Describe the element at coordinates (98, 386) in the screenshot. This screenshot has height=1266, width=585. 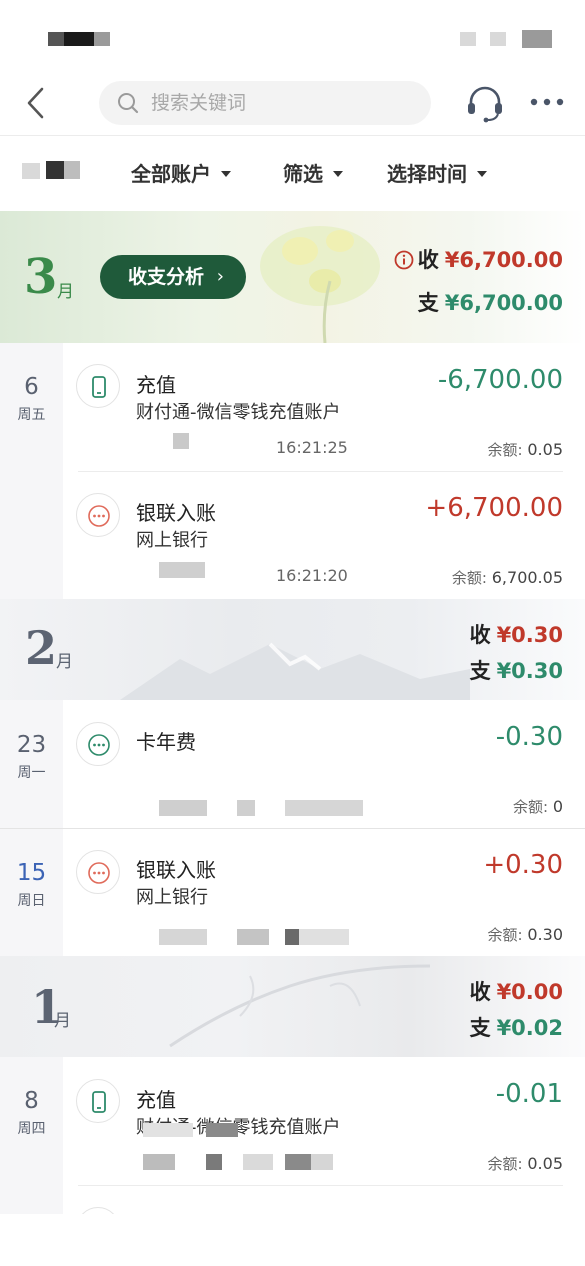
I see `phone-icon` at that location.